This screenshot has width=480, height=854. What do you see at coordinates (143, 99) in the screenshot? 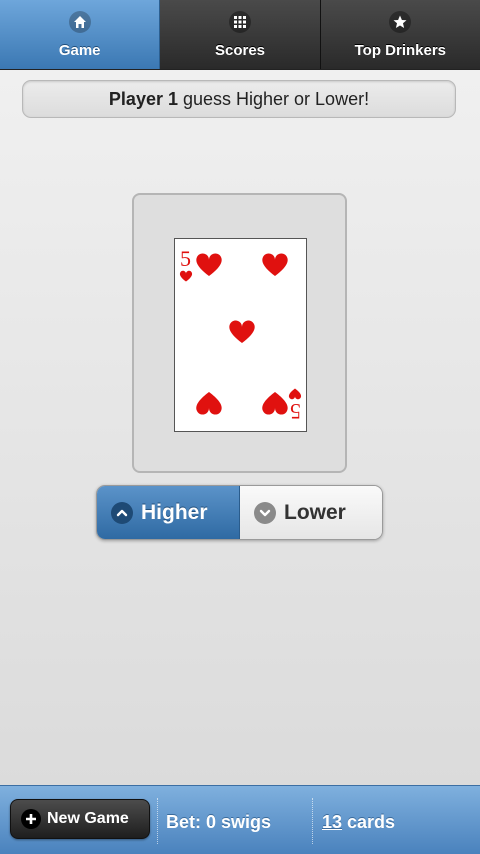
I see `player-name: Player 1` at bounding box center [143, 99].